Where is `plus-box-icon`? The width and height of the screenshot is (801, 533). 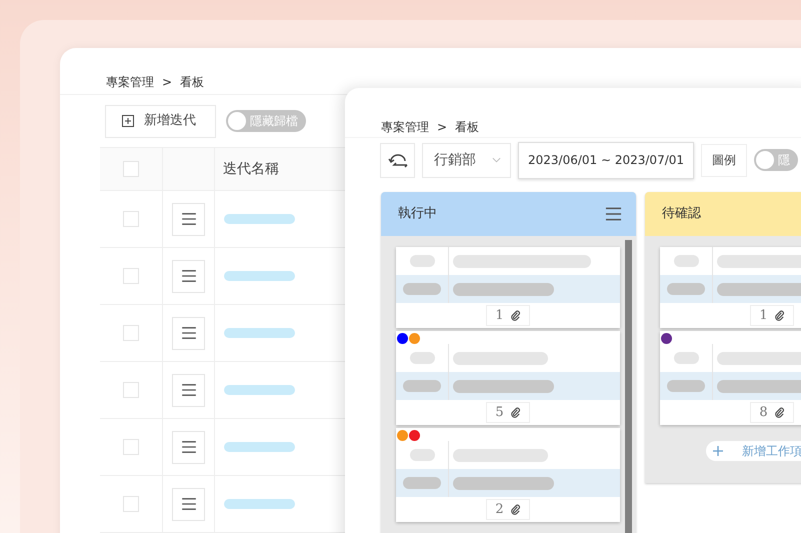
plus-box-icon is located at coordinates (128, 121).